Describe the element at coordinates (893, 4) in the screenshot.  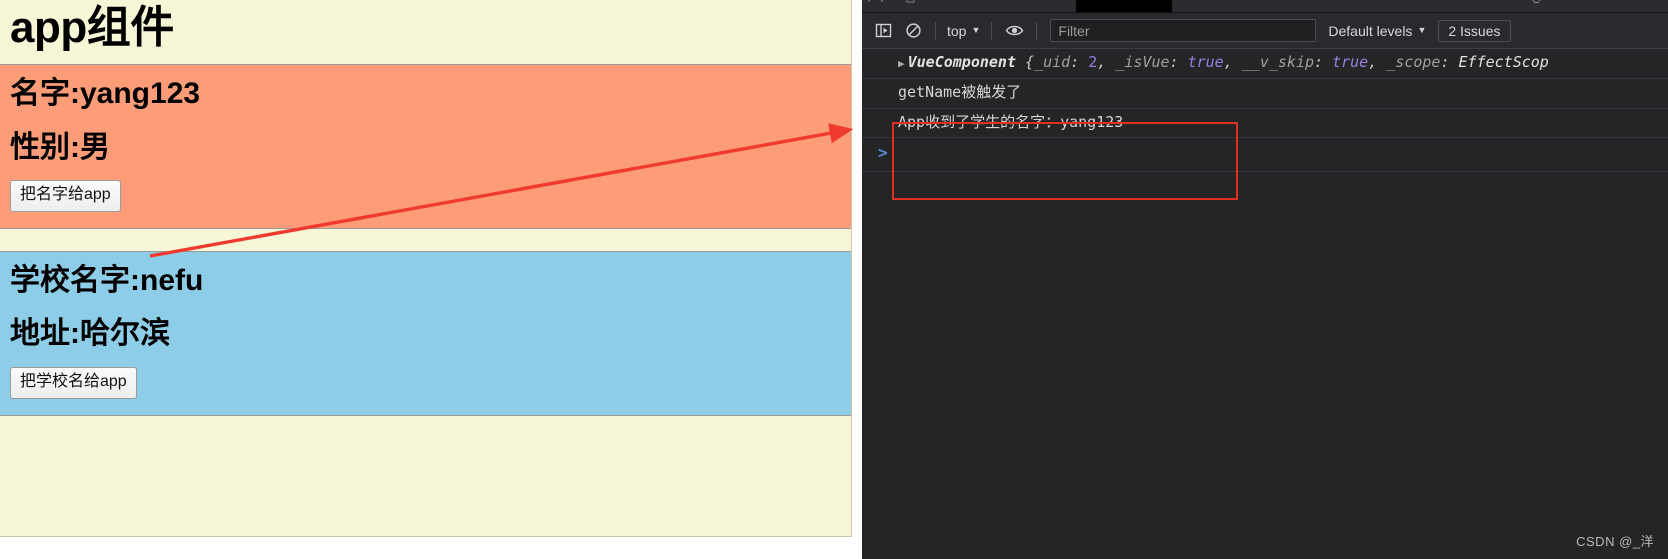
I see `tabstrip-left-icons: ⌐⌐ ▭` at that location.